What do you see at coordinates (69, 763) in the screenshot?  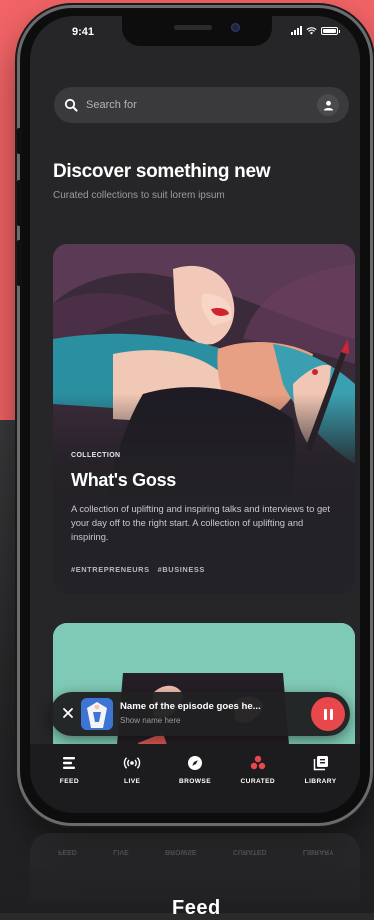 I see `feed-icon` at bounding box center [69, 763].